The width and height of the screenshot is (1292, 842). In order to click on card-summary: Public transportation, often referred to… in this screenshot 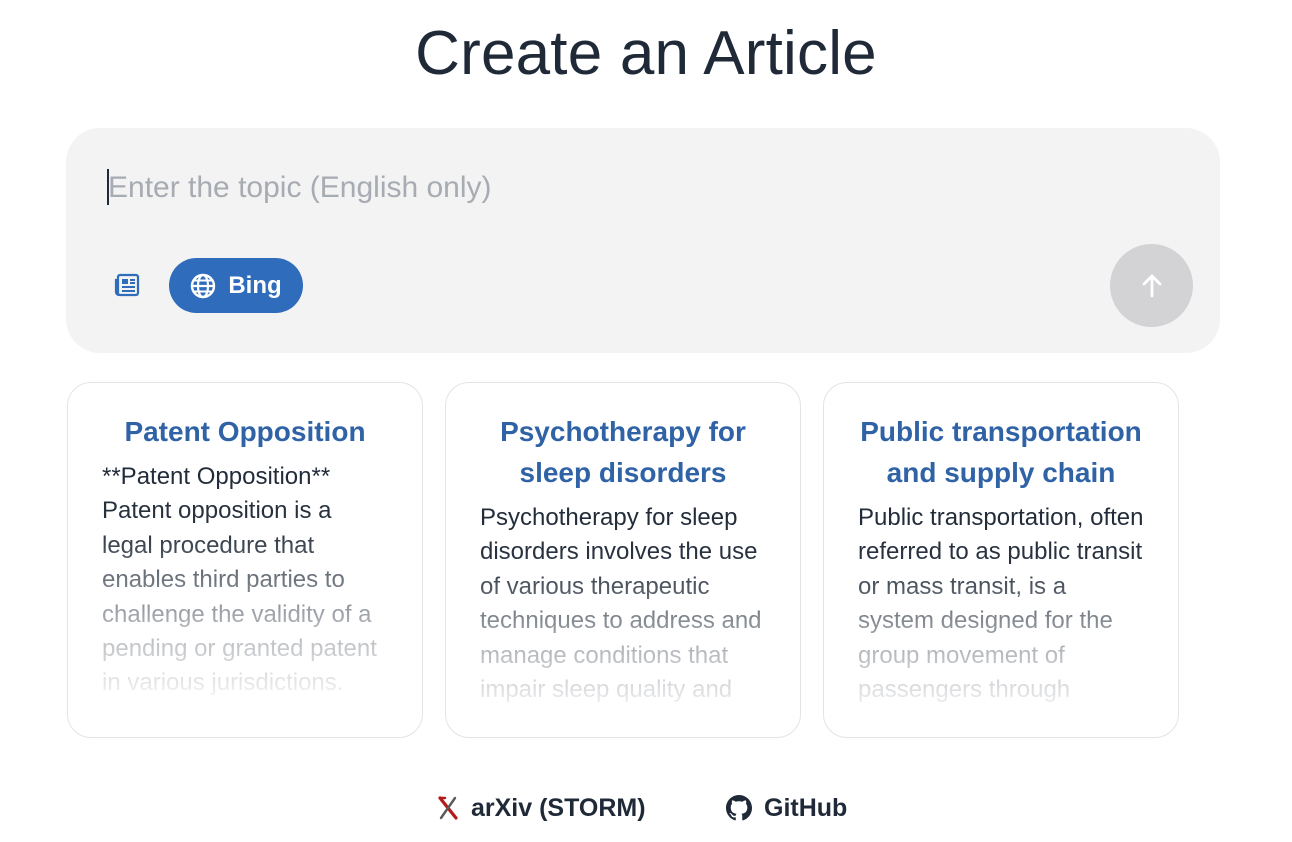, I will do `click(1001, 607)`.